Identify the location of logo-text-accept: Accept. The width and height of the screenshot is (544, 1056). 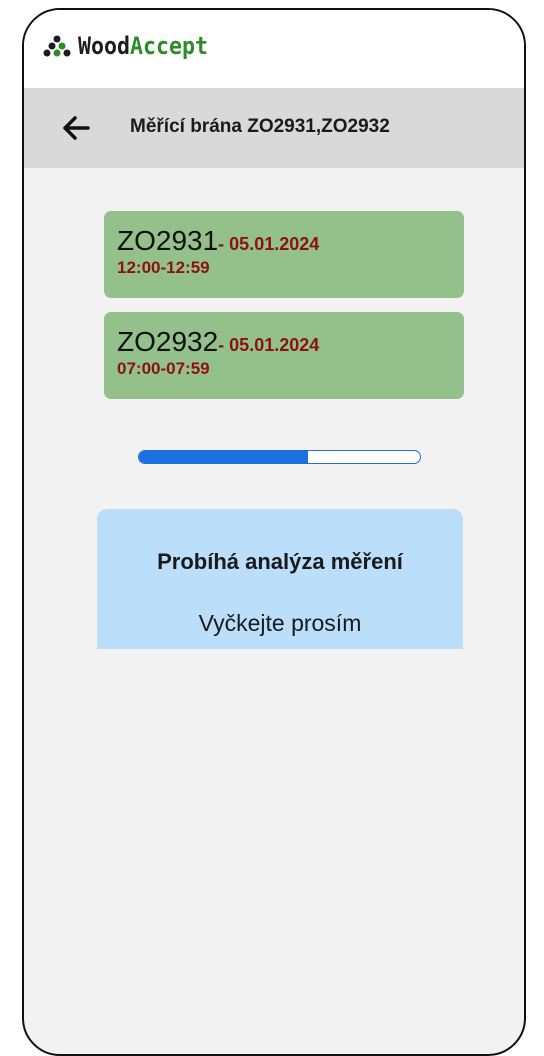
(169, 46).